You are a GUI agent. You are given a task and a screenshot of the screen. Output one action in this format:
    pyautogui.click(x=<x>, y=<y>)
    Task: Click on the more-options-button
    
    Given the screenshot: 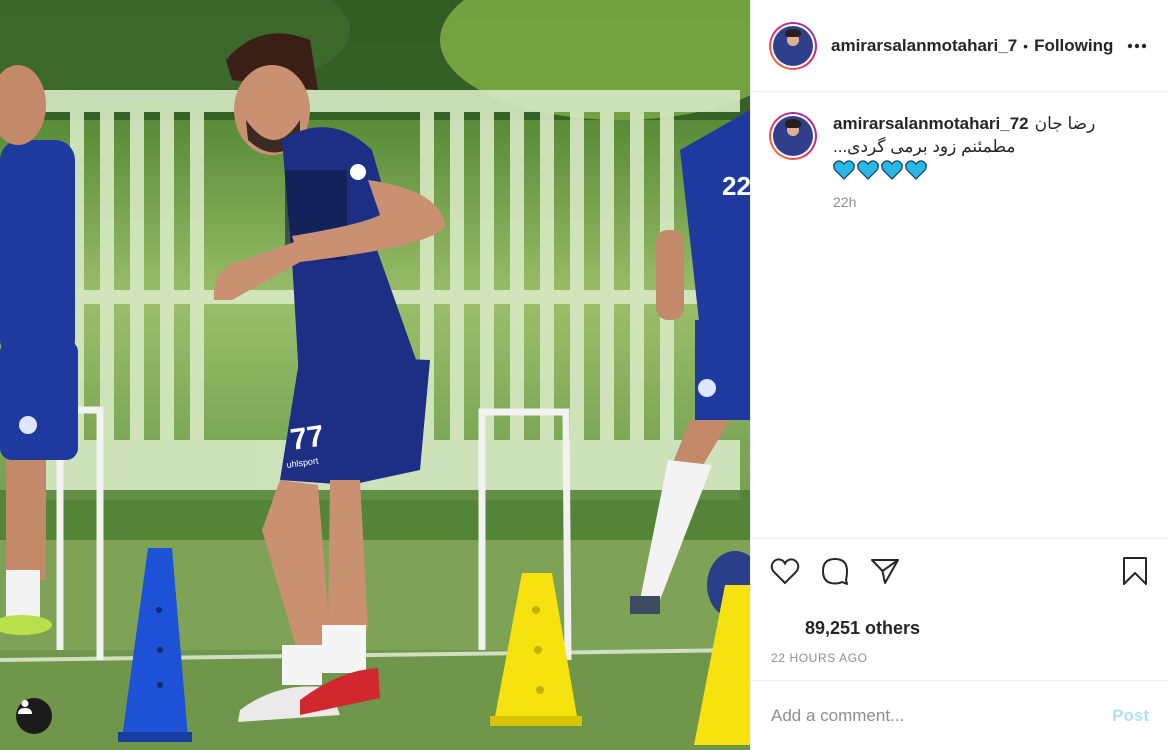 What is the action you would take?
    pyautogui.click(x=1137, y=46)
    